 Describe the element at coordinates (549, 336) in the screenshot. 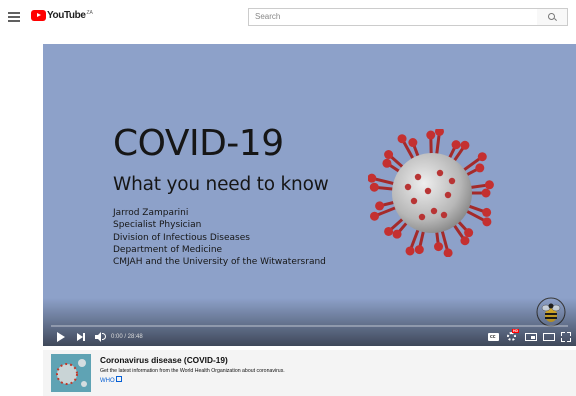

I see `theater-mode-icon` at that location.